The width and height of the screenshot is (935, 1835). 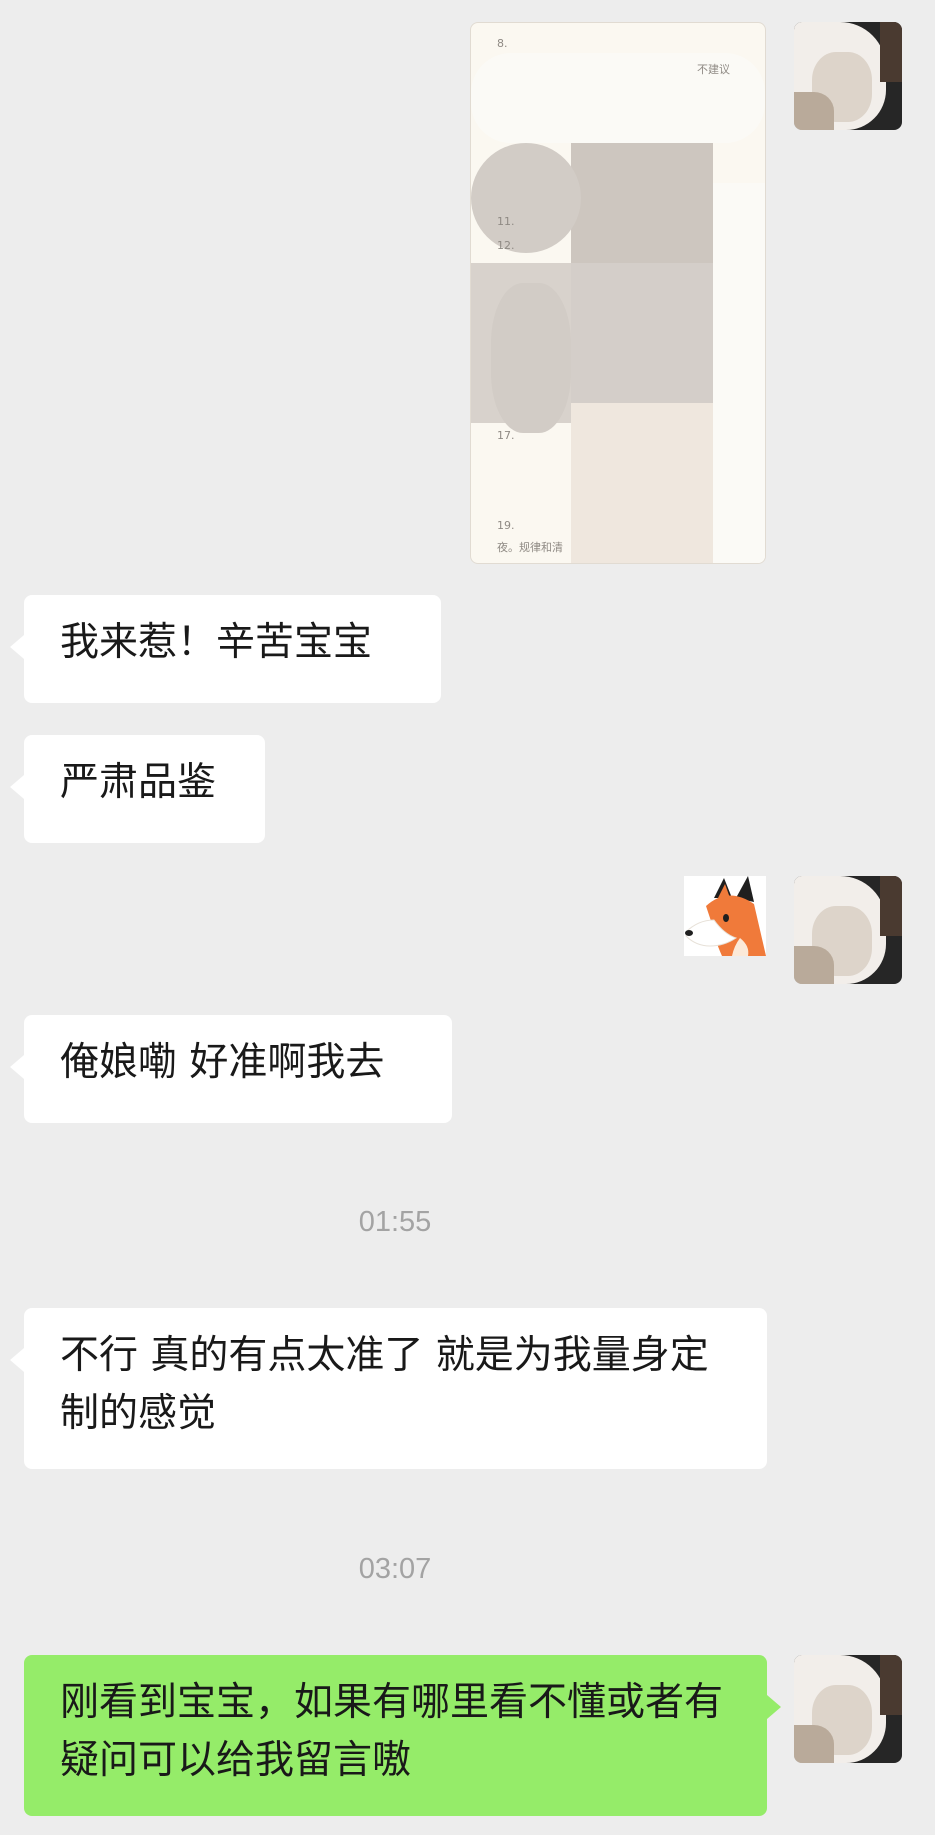 What do you see at coordinates (392, 1731) in the screenshot?
I see `message-text: 刚看到宝宝，如果有哪里看不懂或者有疑问可以给我留言嗷` at bounding box center [392, 1731].